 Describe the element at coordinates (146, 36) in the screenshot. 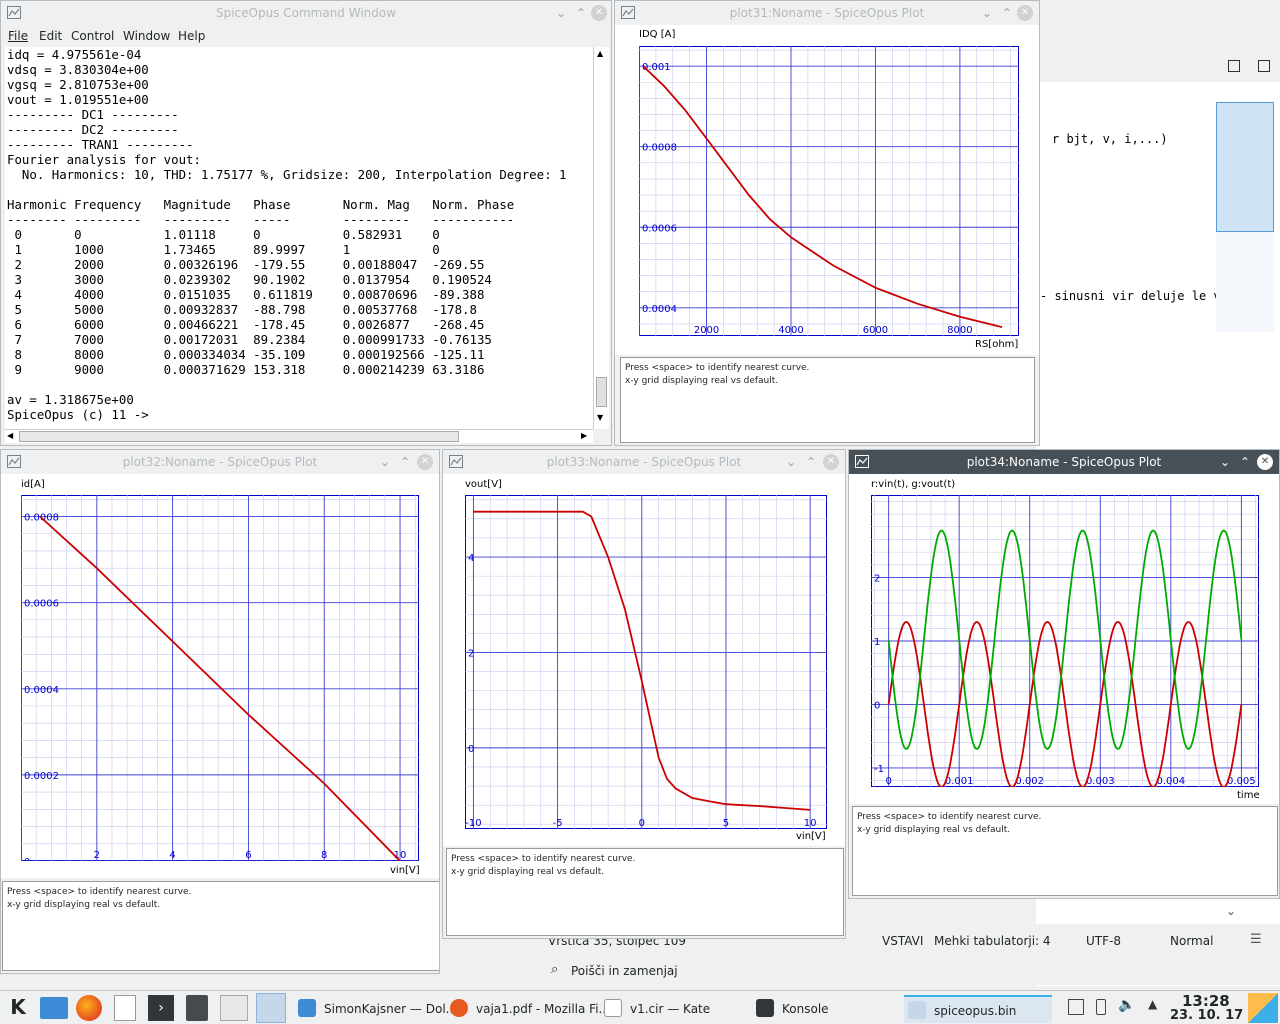

I see `menu-window: Window` at that location.